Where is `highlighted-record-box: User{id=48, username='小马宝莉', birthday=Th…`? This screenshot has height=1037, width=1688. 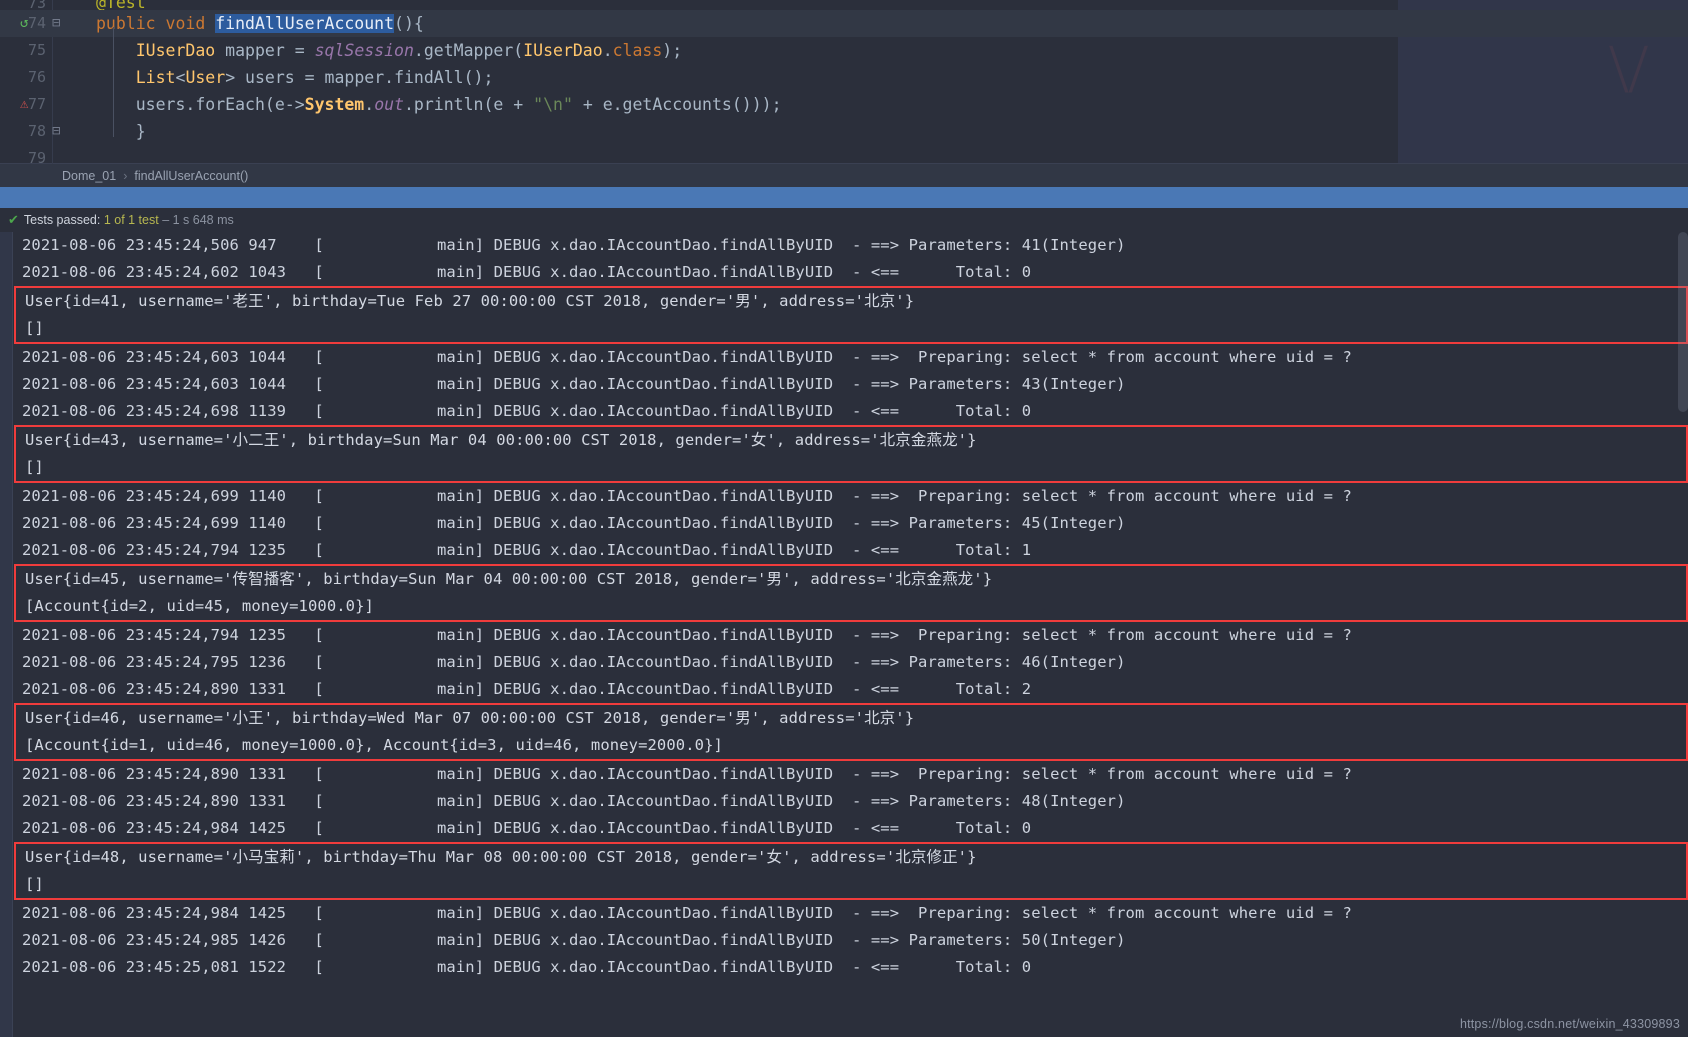 highlighted-record-box: User{id=48, username='小马宝莉', birthday=Th… is located at coordinates (851, 871).